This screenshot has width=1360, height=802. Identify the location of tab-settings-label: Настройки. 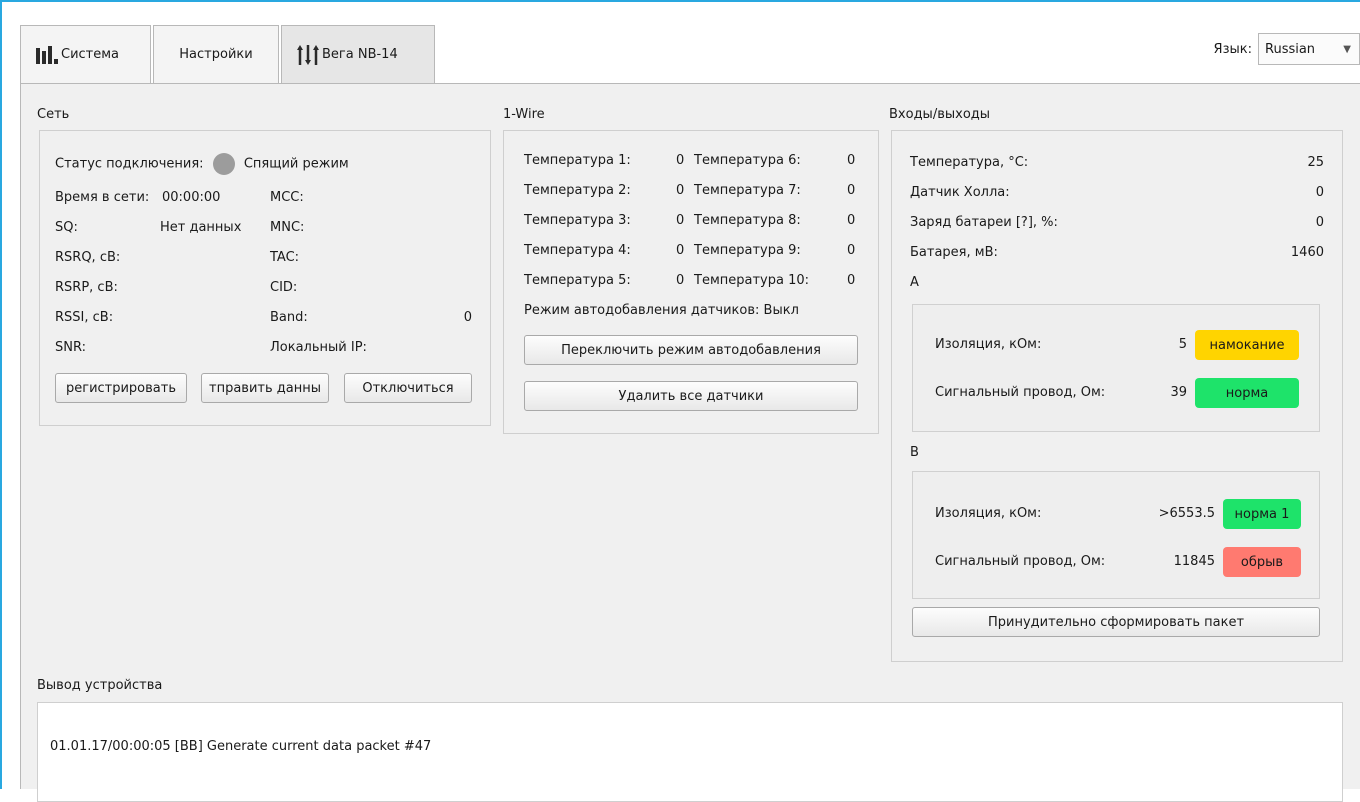
(216, 54).